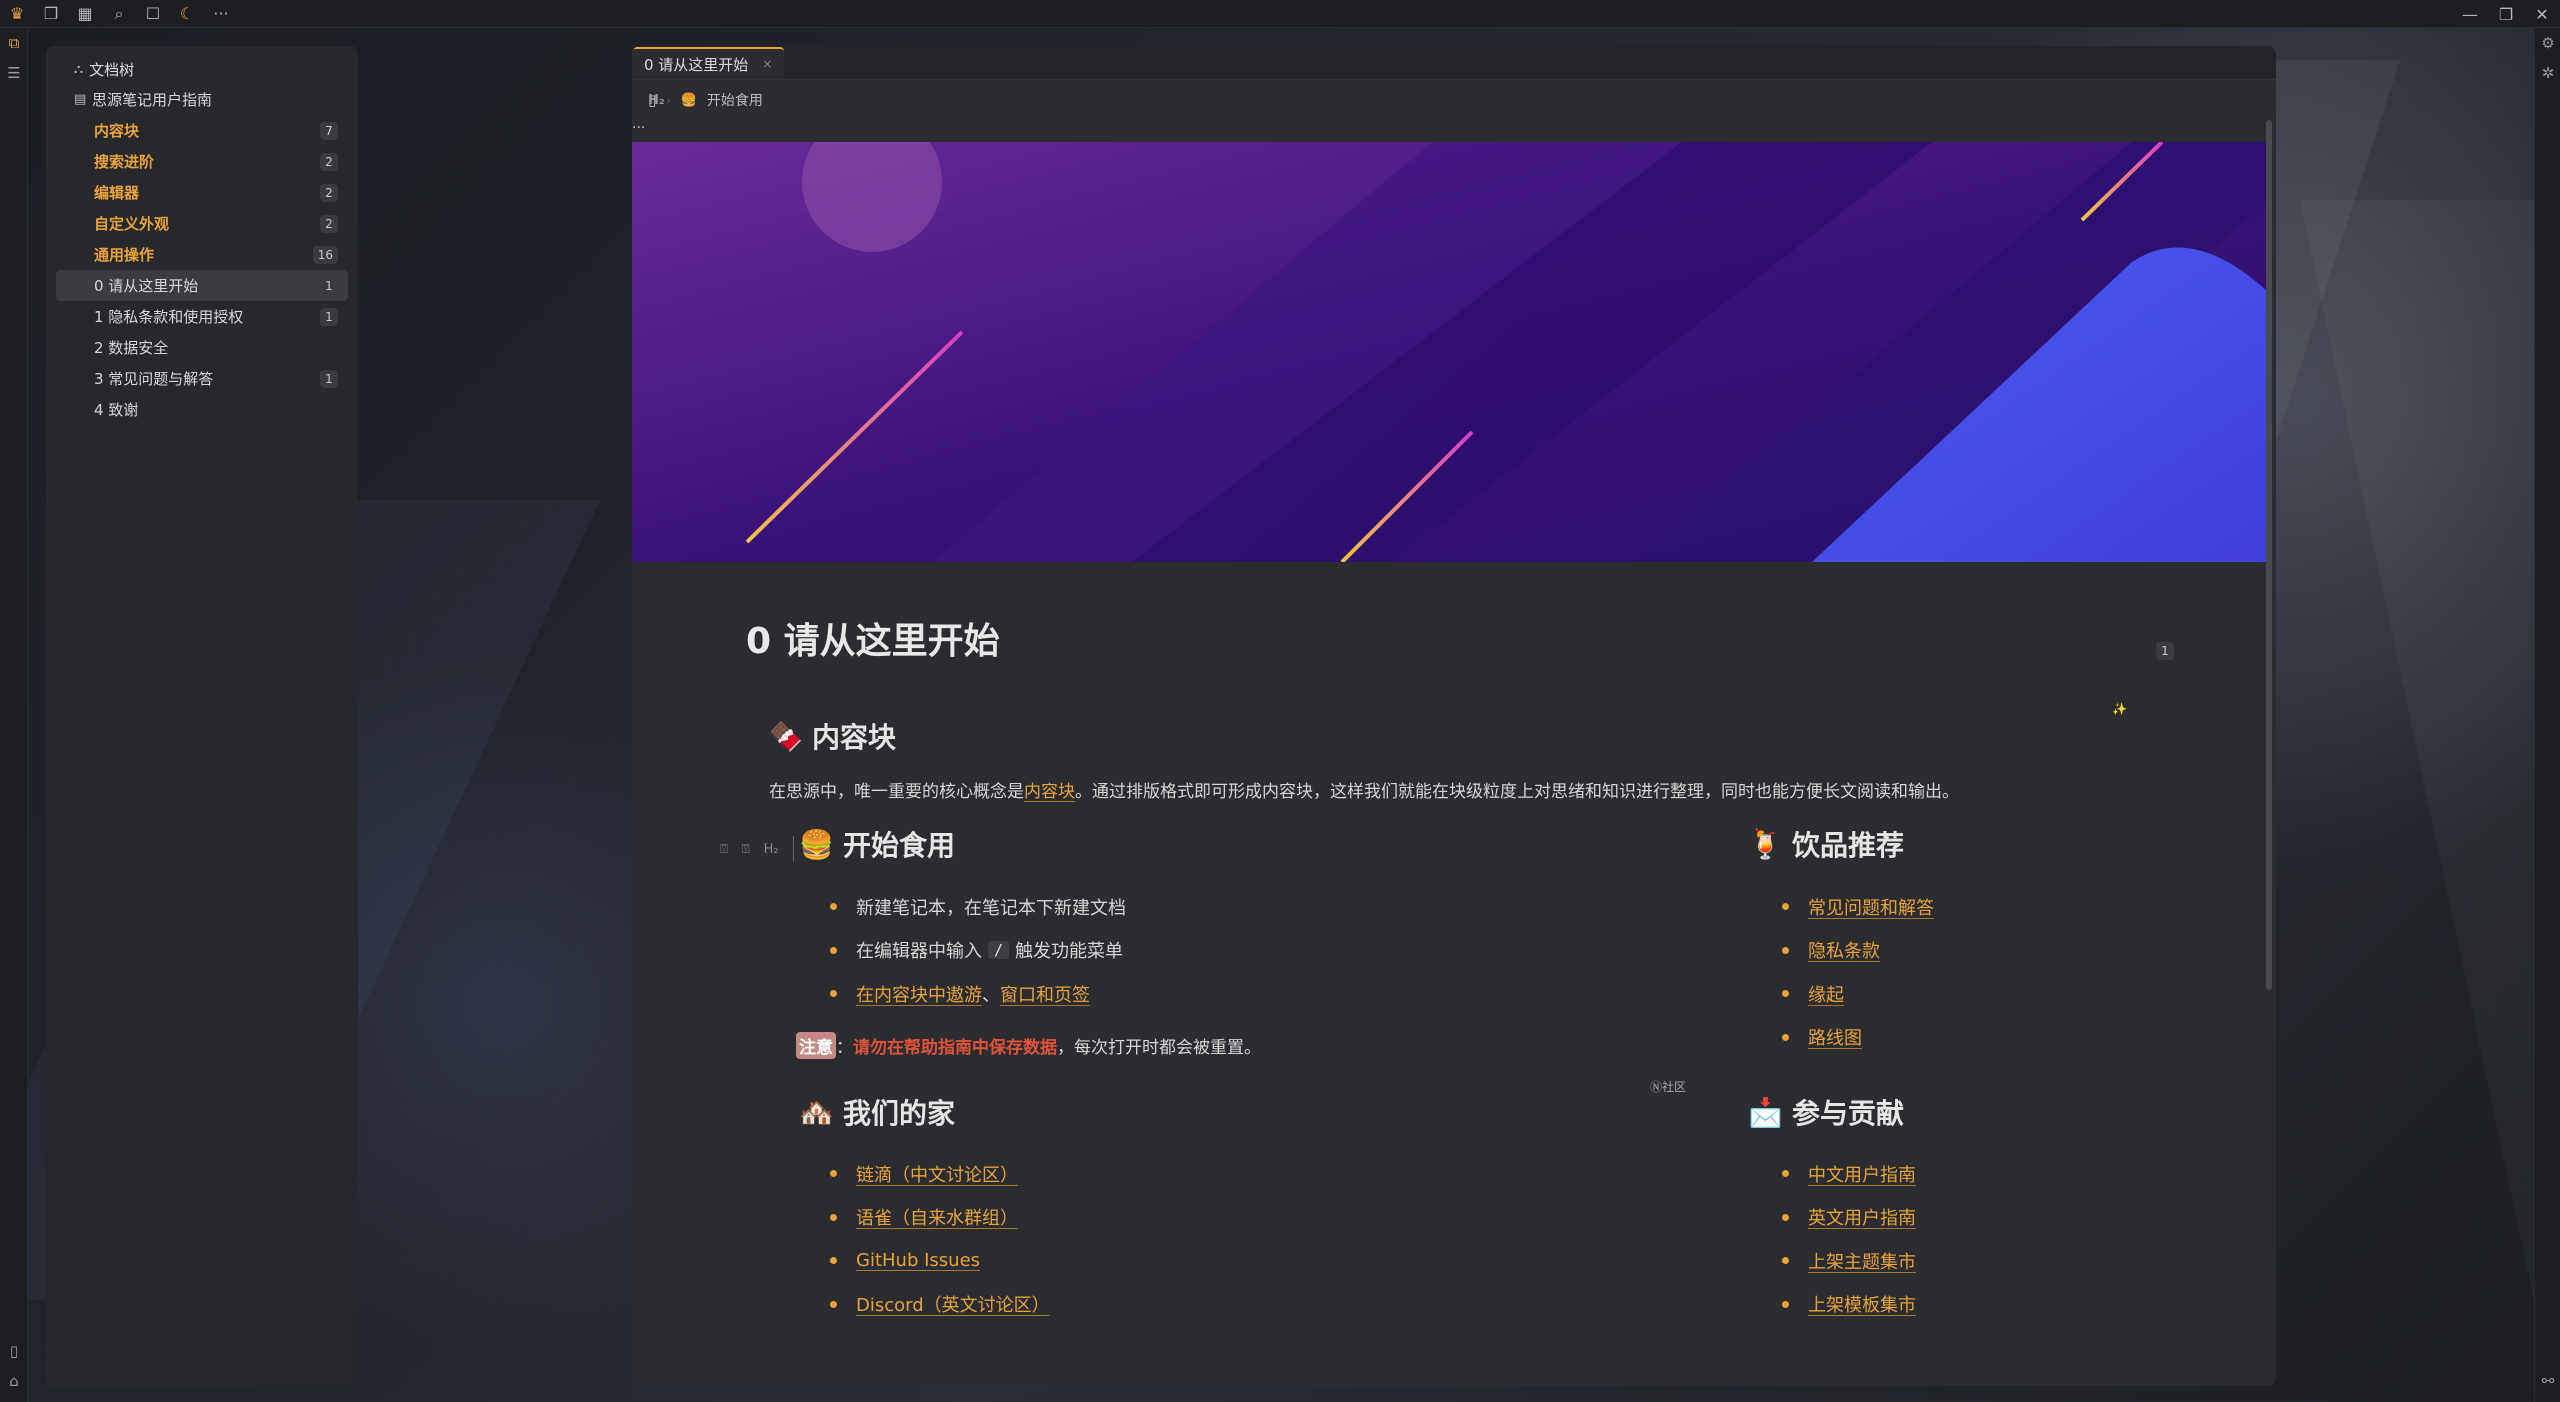  Describe the element at coordinates (117, 193) in the screenshot. I see `tree-item-label: 编辑器` at that location.